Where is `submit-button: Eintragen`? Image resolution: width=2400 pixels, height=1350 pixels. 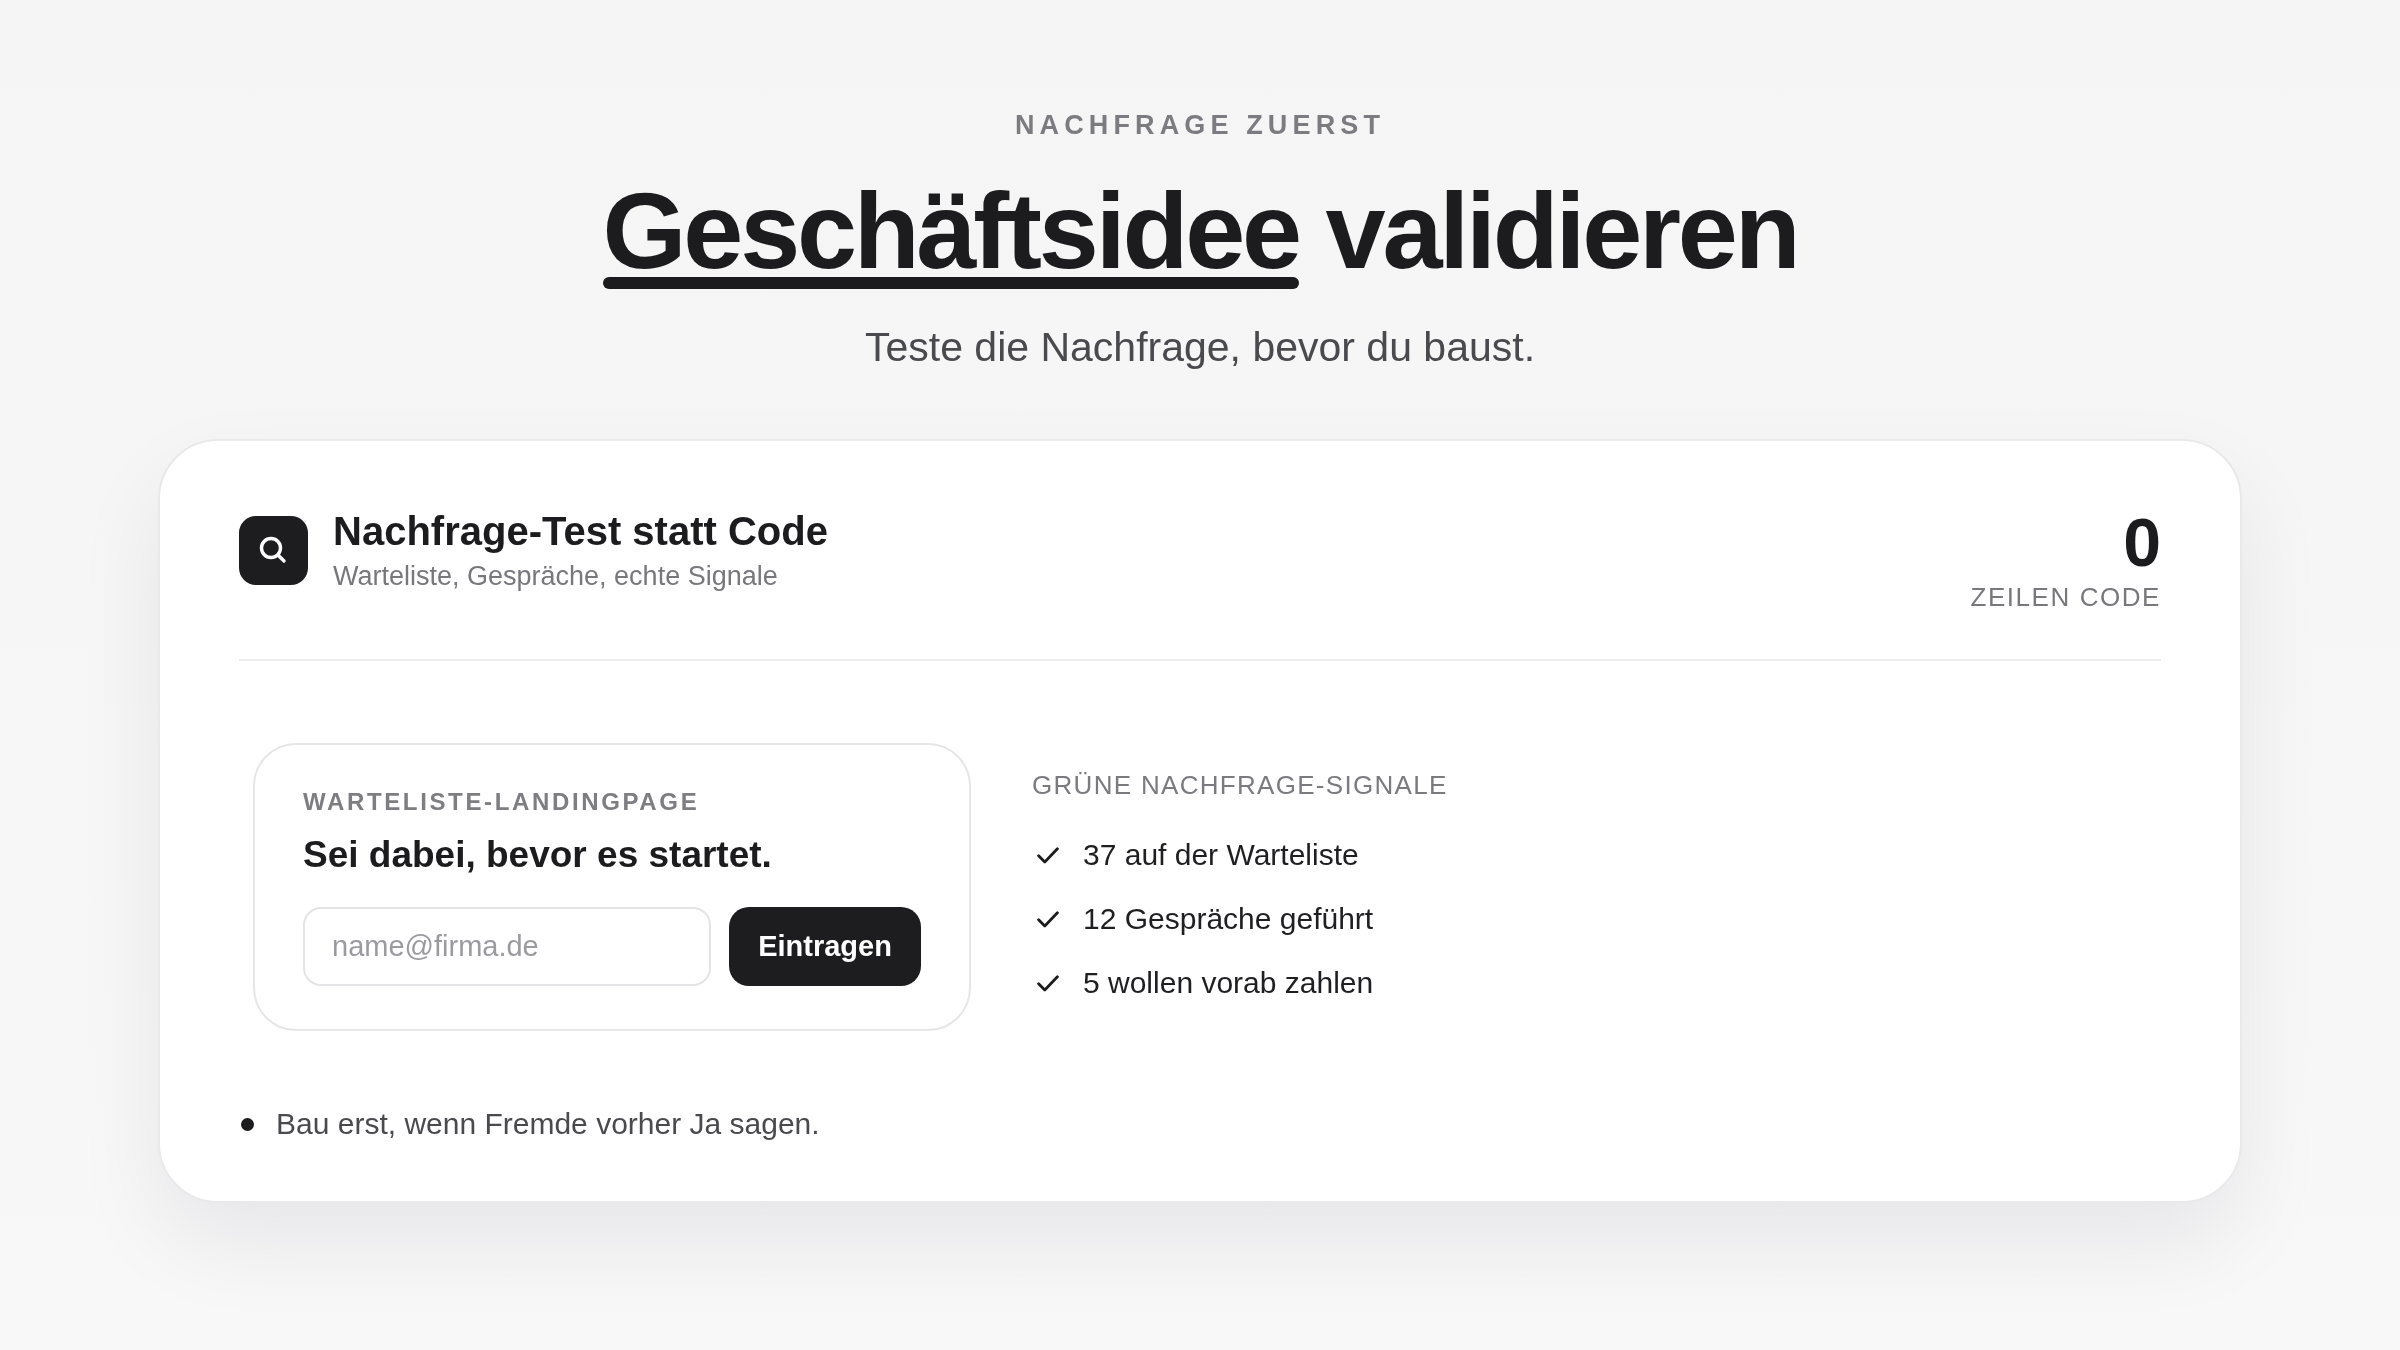
submit-button: Eintragen is located at coordinates (825, 946).